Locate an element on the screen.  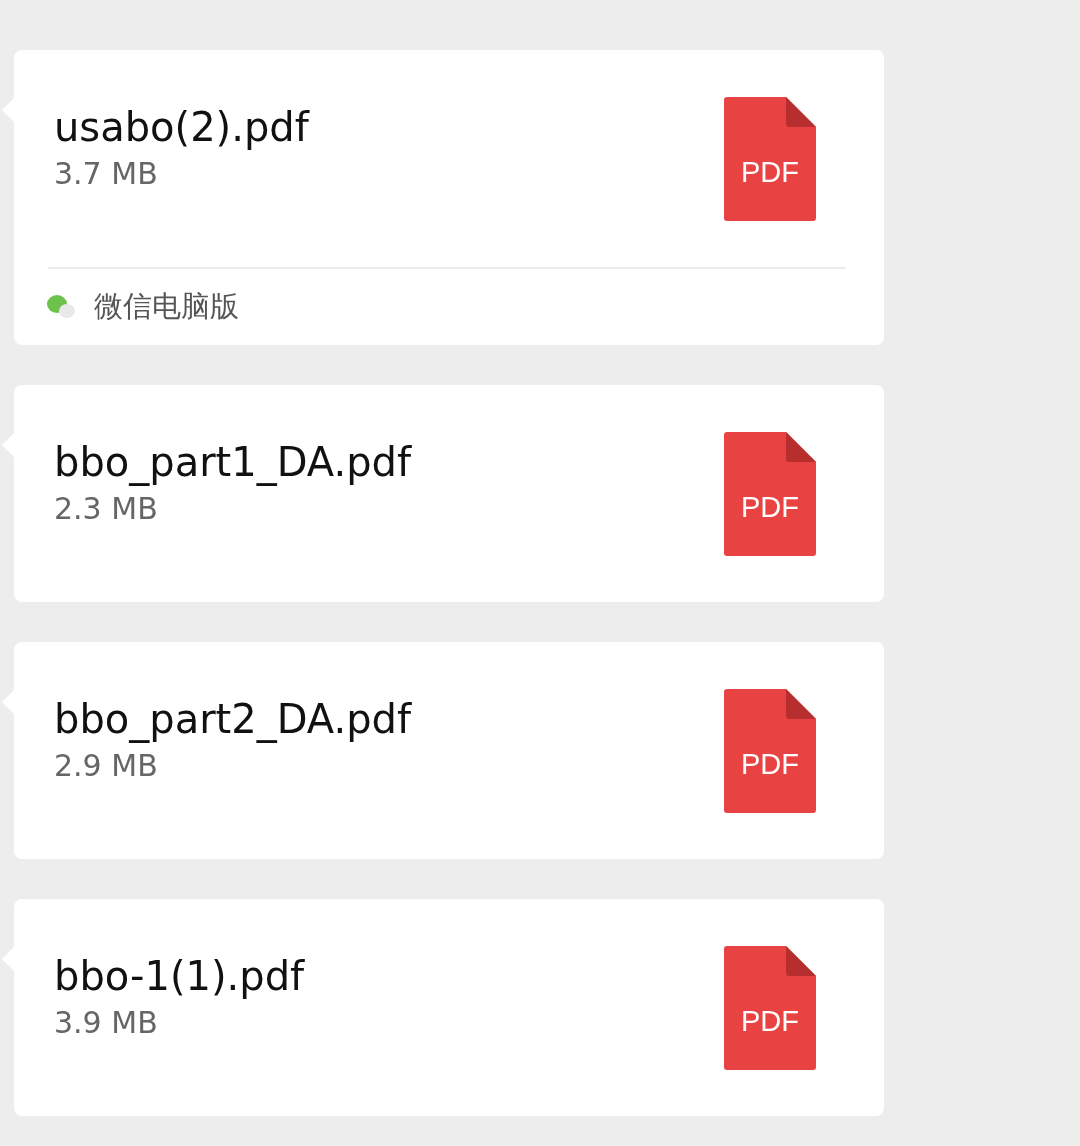
chat-bubbles-icon is located at coordinates (61, 307).